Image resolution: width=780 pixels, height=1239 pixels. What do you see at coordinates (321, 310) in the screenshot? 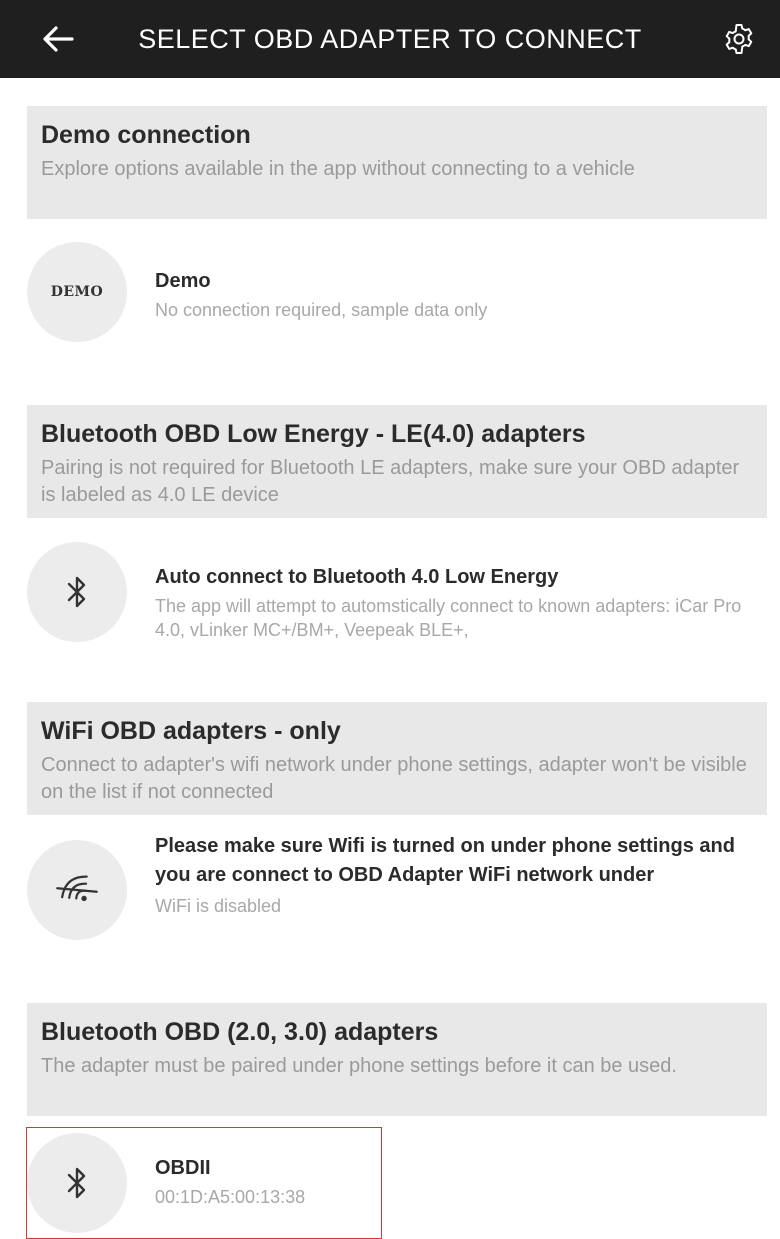
I see `item-subtitle: No connection required, sample data only` at bounding box center [321, 310].